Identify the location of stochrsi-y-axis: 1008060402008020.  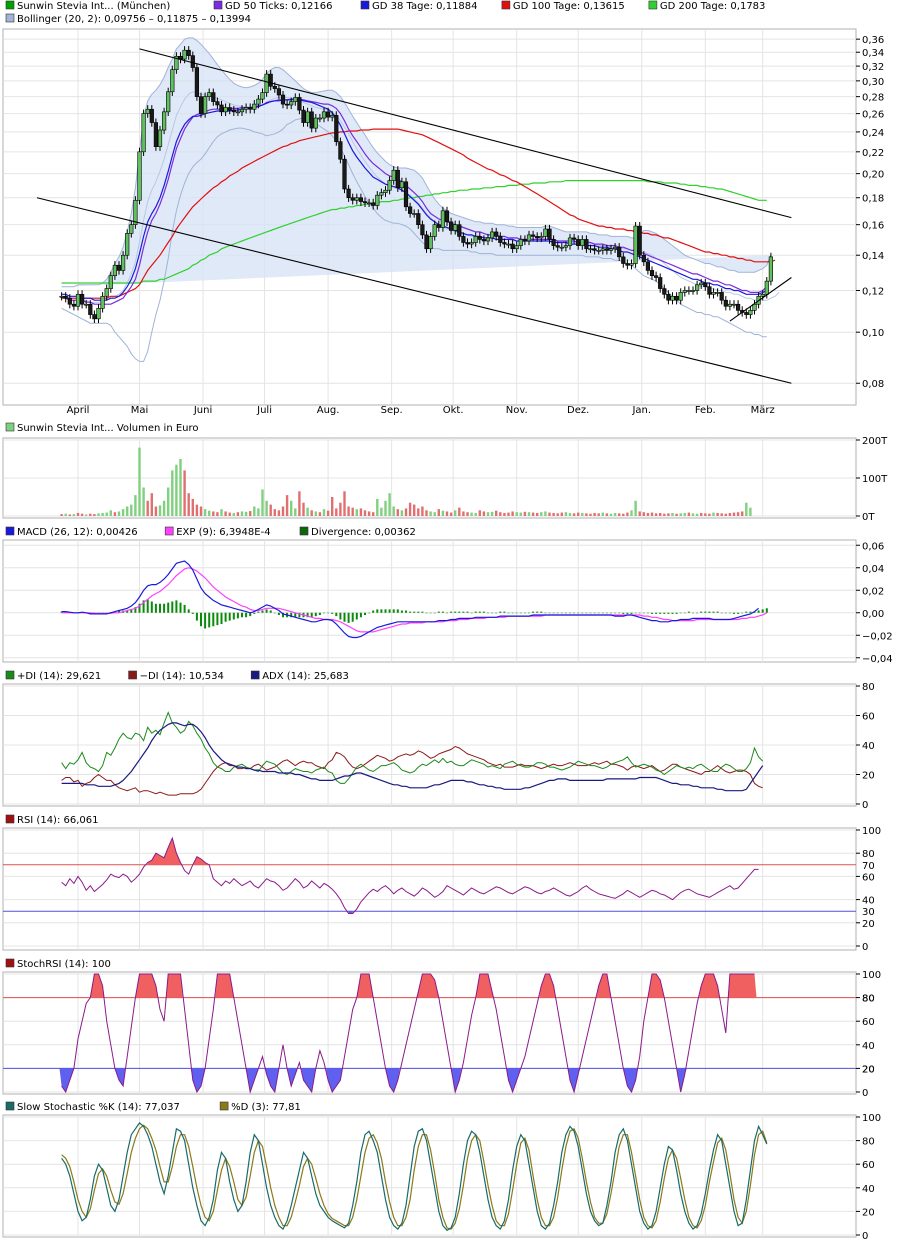
(868, 1034).